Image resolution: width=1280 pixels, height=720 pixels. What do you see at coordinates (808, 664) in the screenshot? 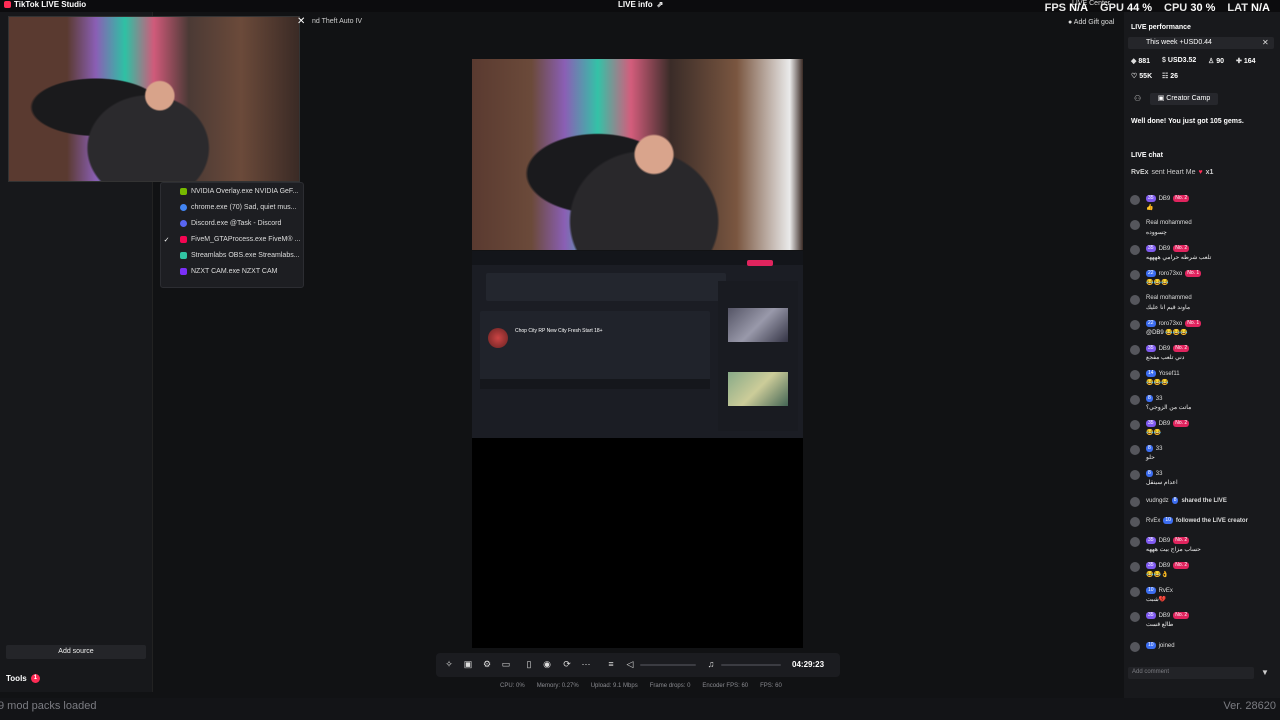
I see `live-timer: 04:29:23` at bounding box center [808, 664].